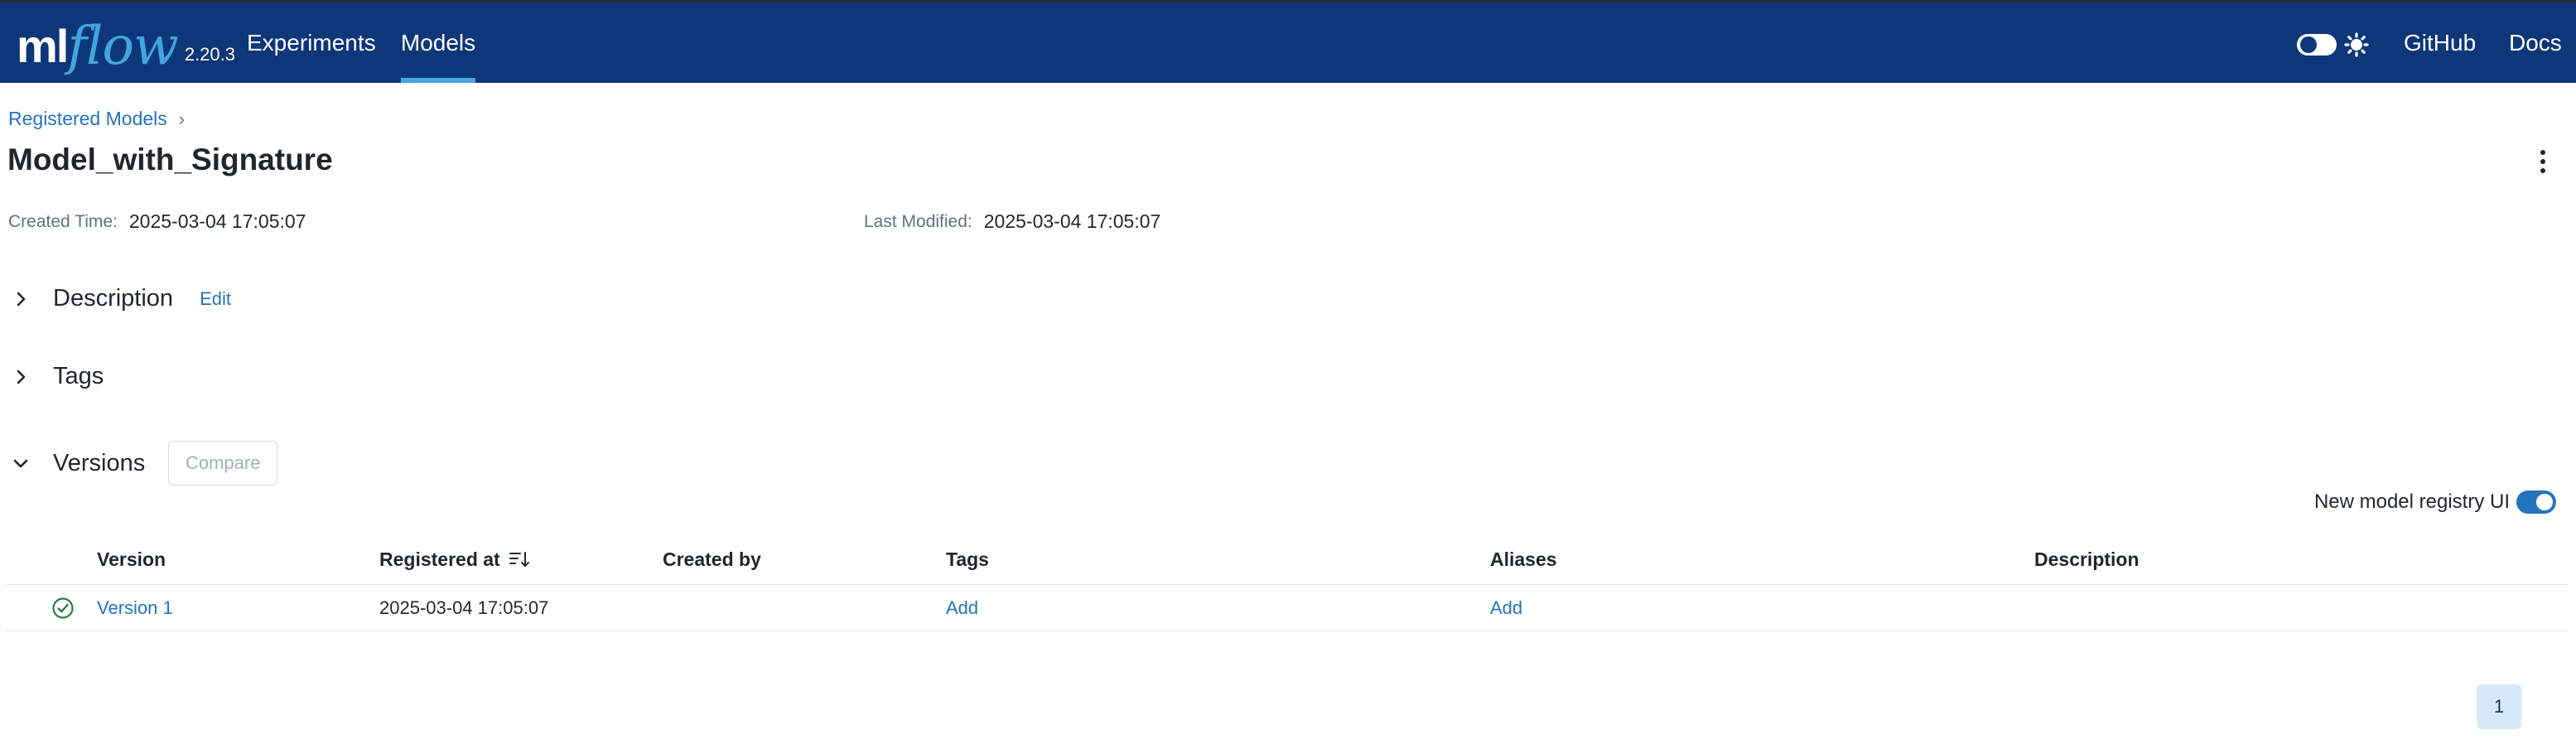 The height and width of the screenshot is (749, 2576). What do you see at coordinates (1072, 221) in the screenshot?
I see `last-modified-value: 2025-03-04 17:05:07` at bounding box center [1072, 221].